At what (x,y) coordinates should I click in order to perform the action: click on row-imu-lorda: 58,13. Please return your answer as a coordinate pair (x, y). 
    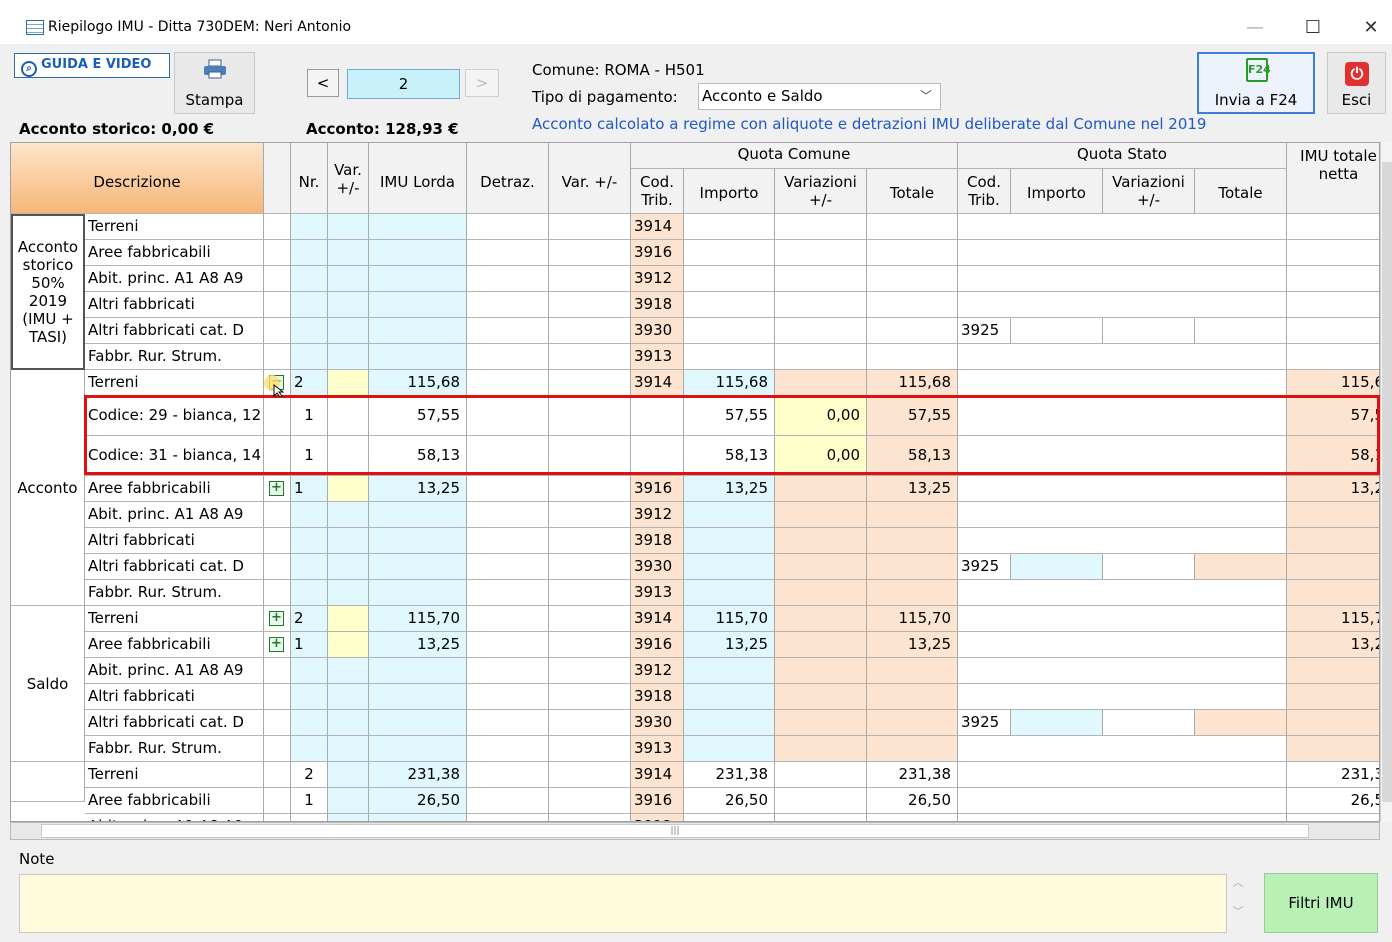
    Looking at the image, I should click on (418, 456).